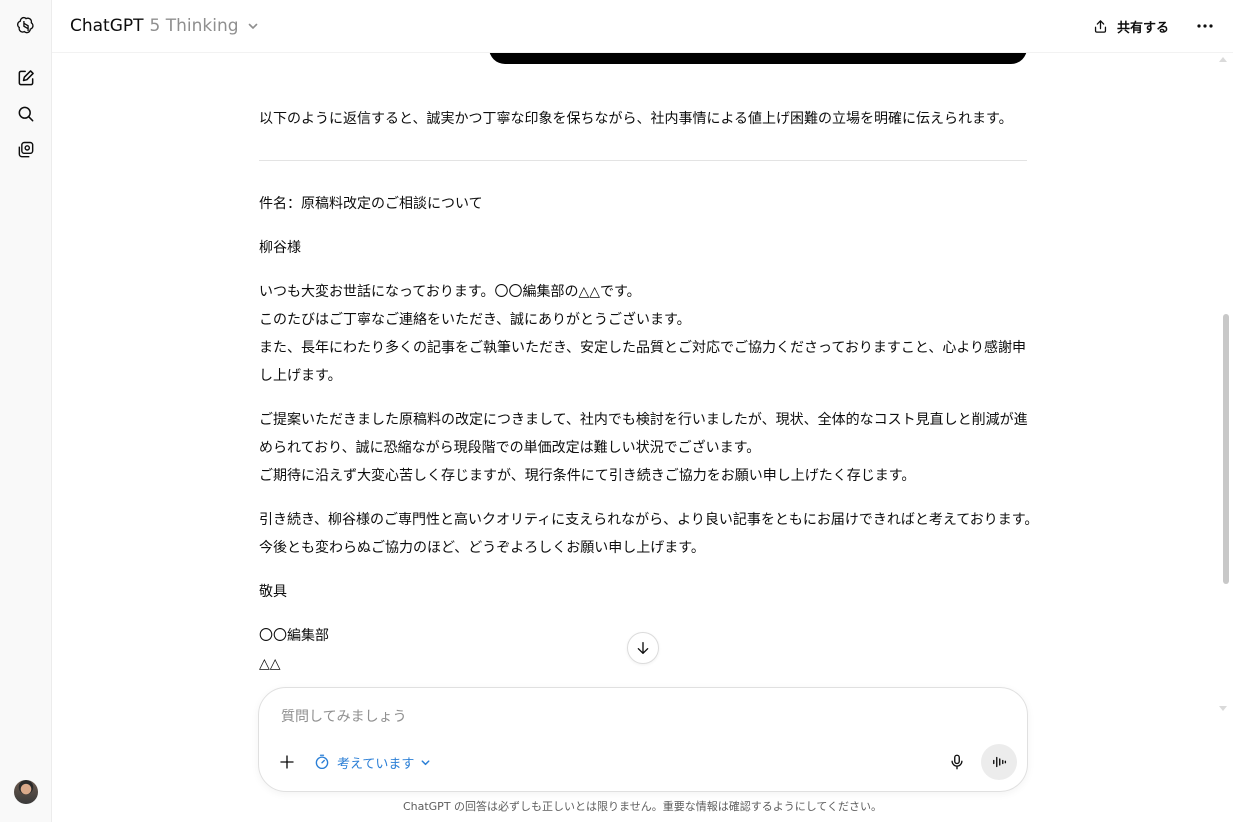 Image resolution: width=1233 pixels, height=822 pixels. Describe the element at coordinates (644, 592) in the screenshot. I see `email-closing: 敬具` at that location.